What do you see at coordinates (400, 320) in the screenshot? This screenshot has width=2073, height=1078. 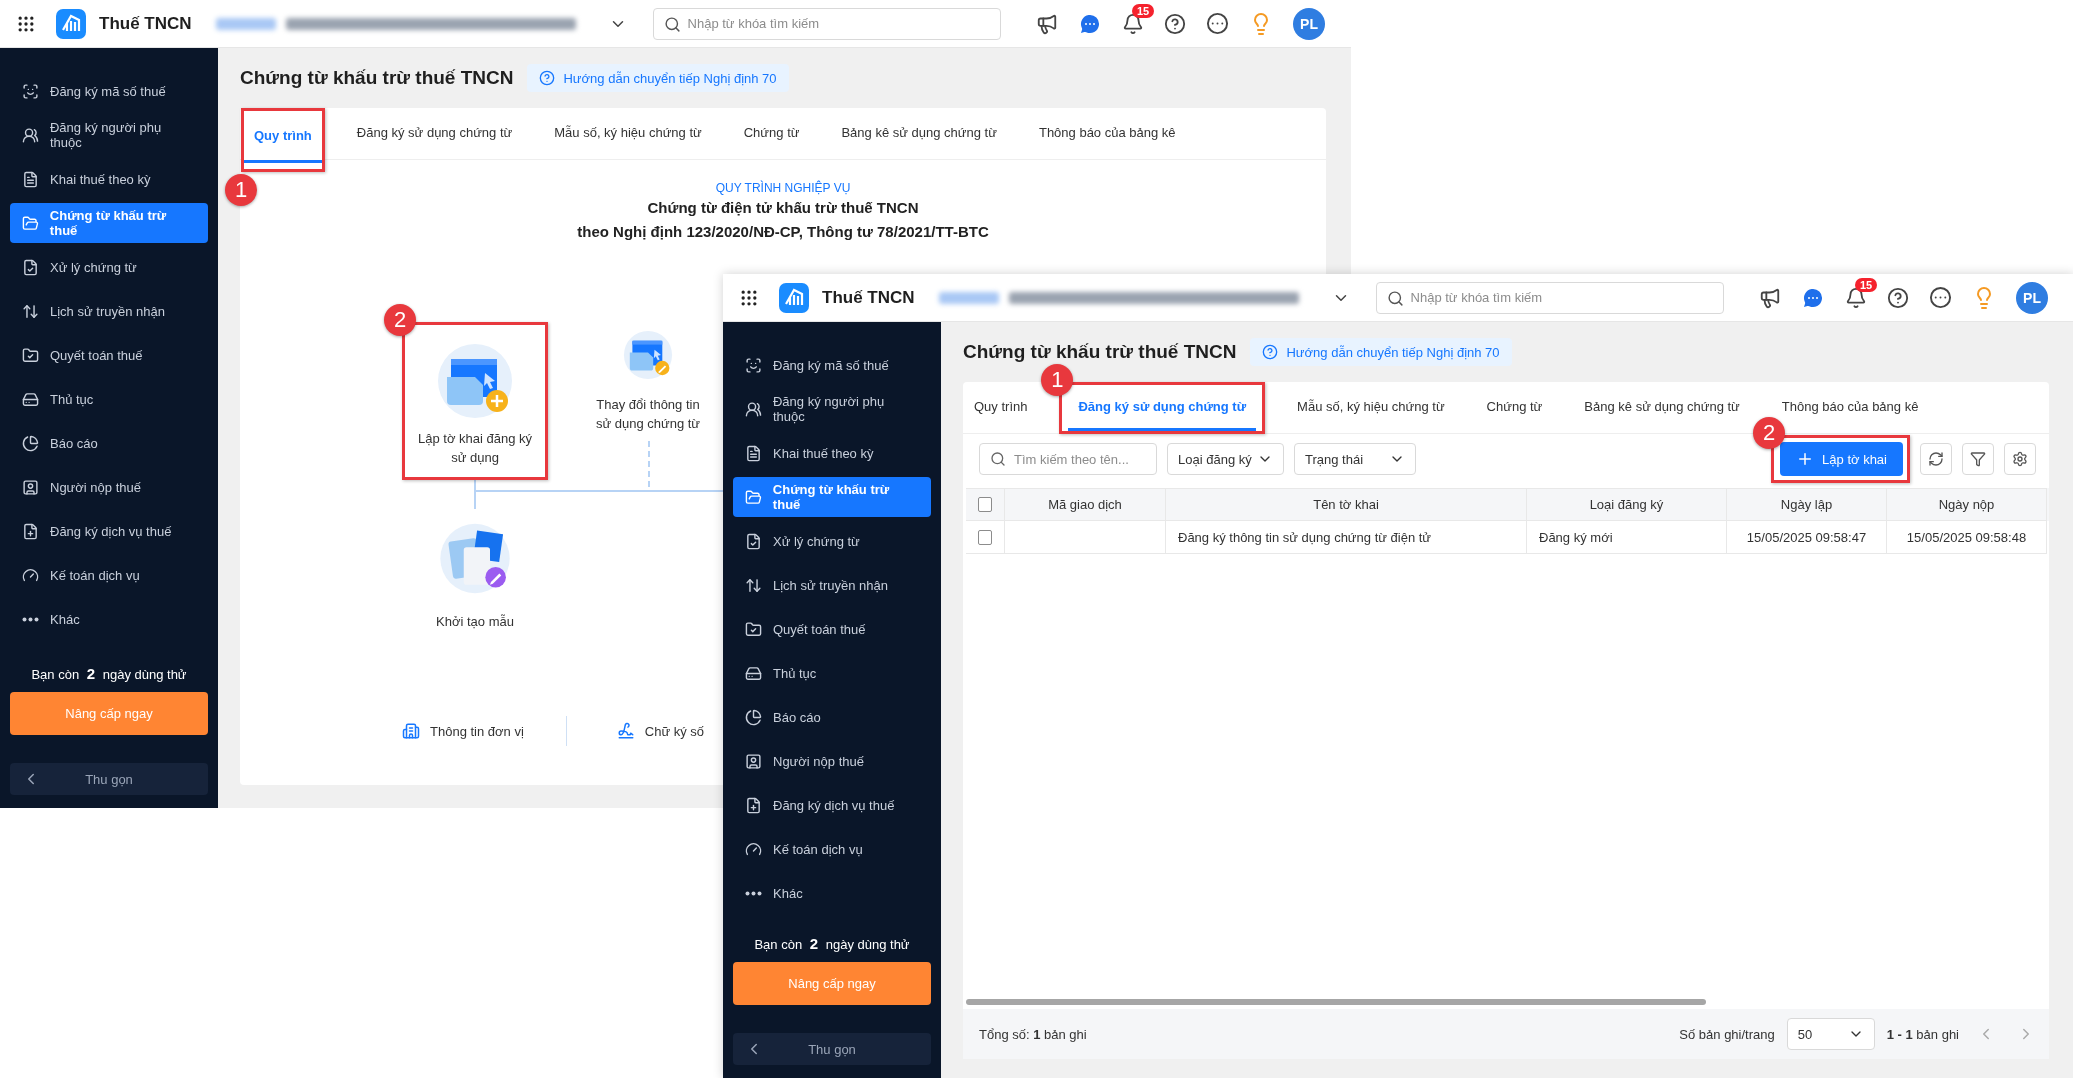 I see `step-badge: 2` at bounding box center [400, 320].